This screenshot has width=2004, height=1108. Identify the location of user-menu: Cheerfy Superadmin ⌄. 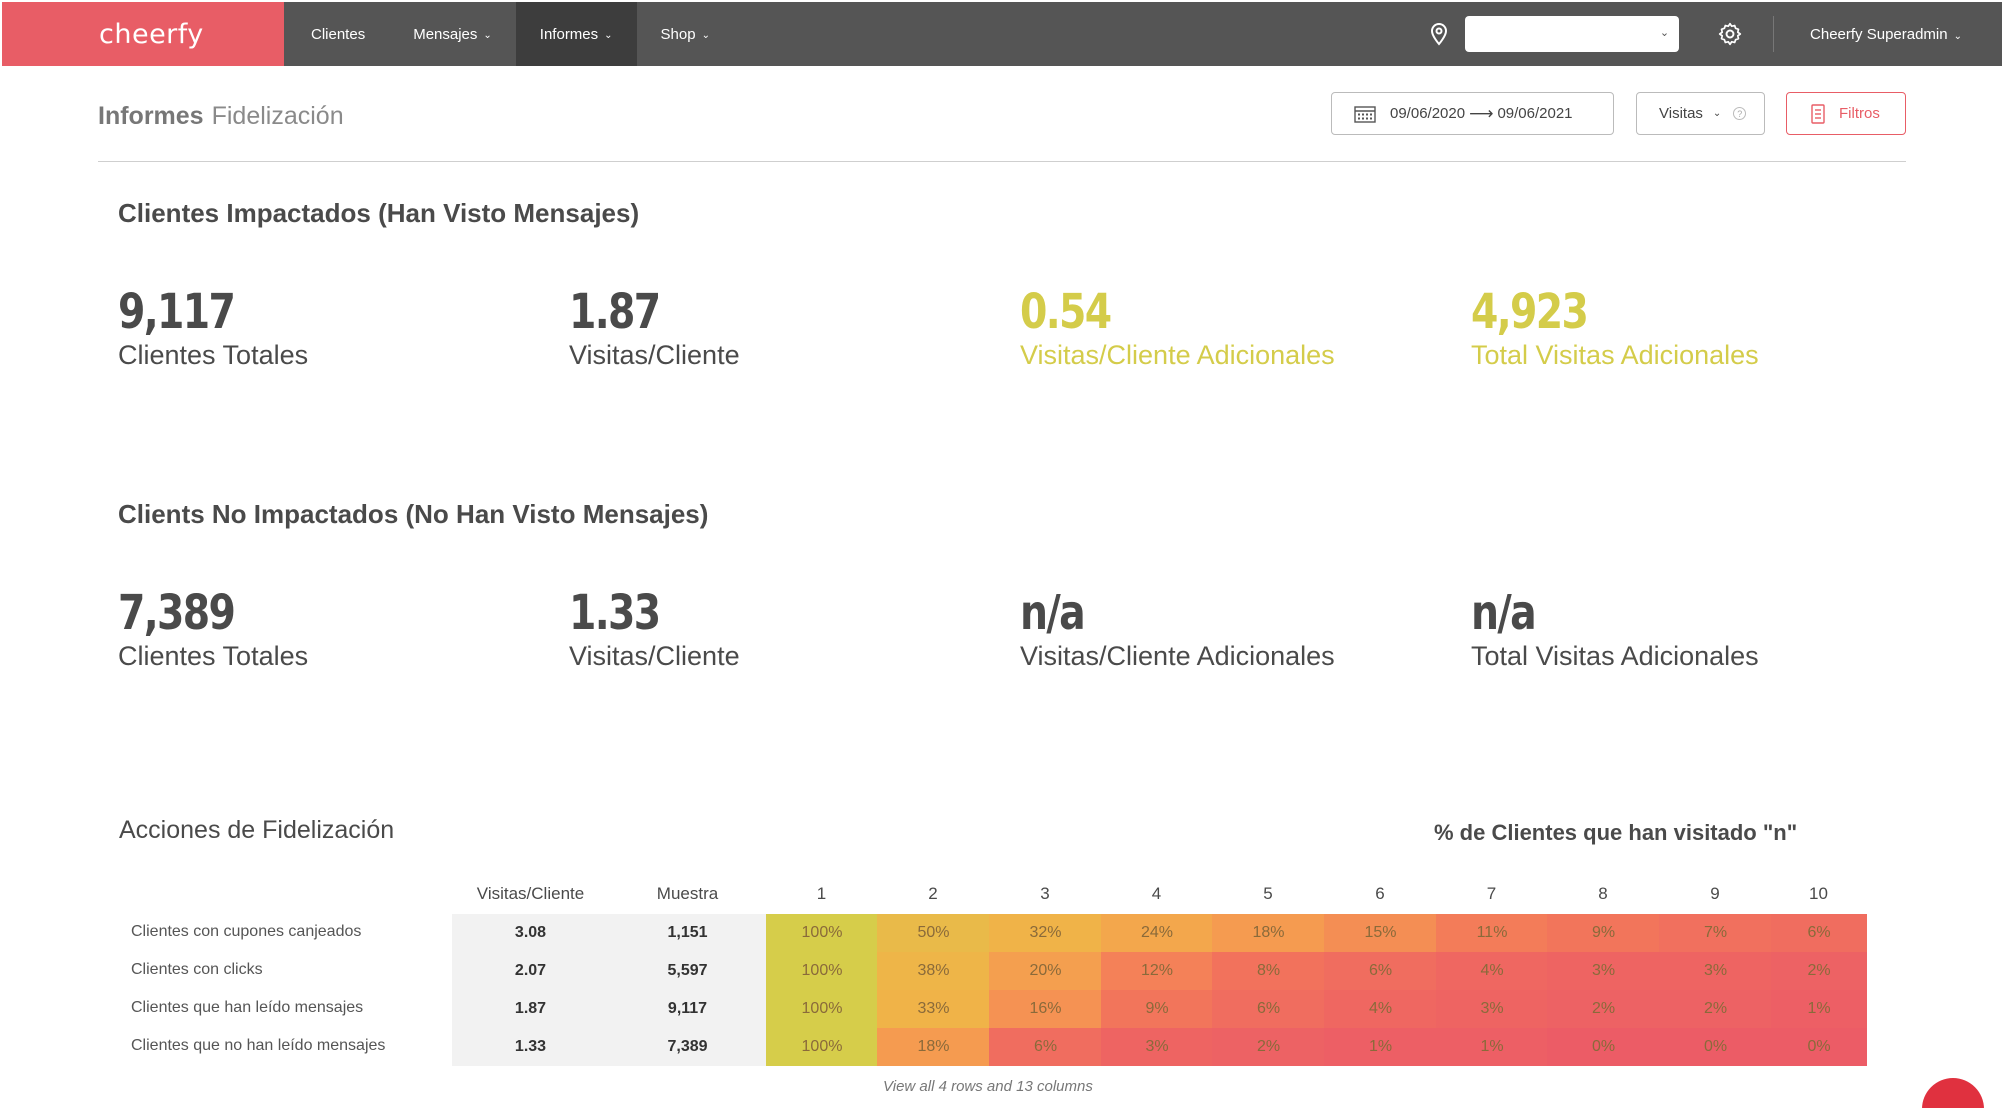
(1886, 34).